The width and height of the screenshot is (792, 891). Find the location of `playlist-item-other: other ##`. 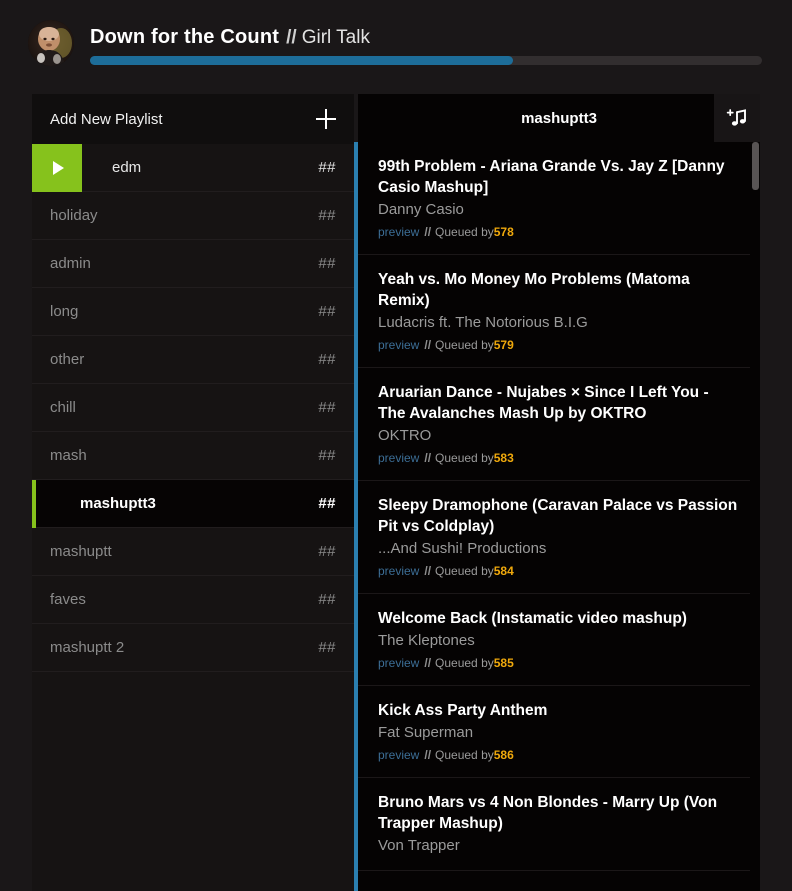

playlist-item-other: other ## is located at coordinates (193, 360).